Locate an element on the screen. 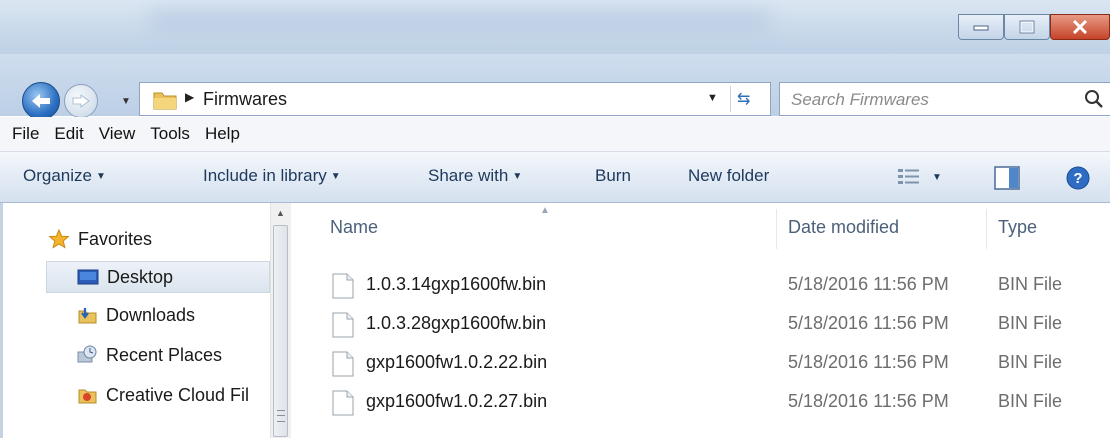 This screenshot has height=438, width=1110. refresh-icon: ⇆ is located at coordinates (743, 99).